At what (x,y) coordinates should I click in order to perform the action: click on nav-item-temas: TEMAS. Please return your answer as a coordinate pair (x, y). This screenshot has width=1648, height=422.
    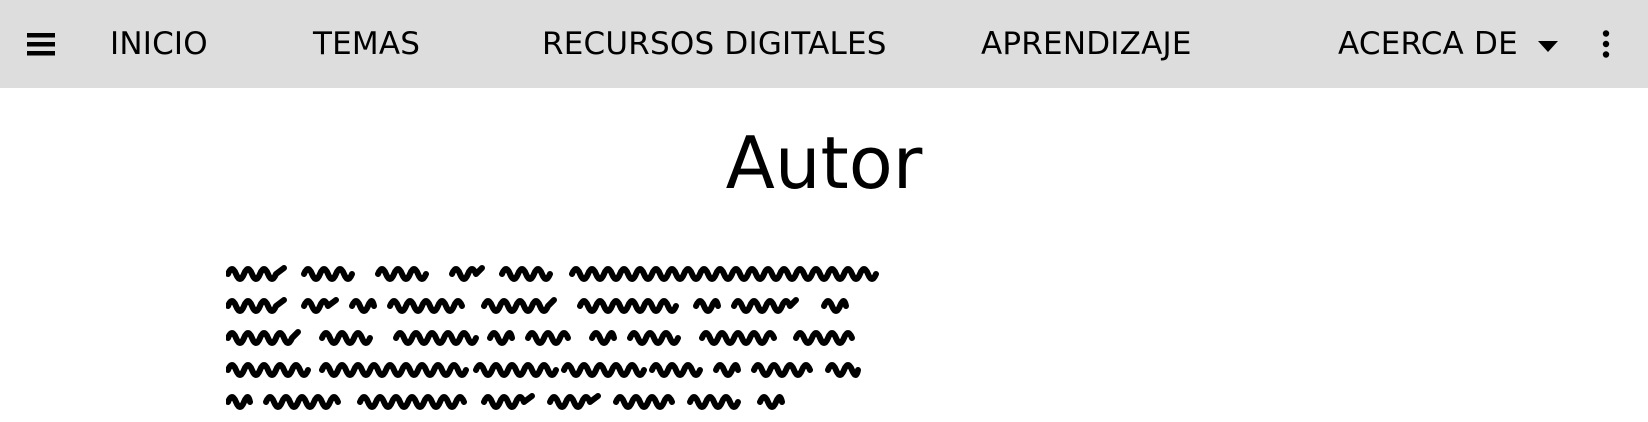
    Looking at the image, I should click on (366, 44).